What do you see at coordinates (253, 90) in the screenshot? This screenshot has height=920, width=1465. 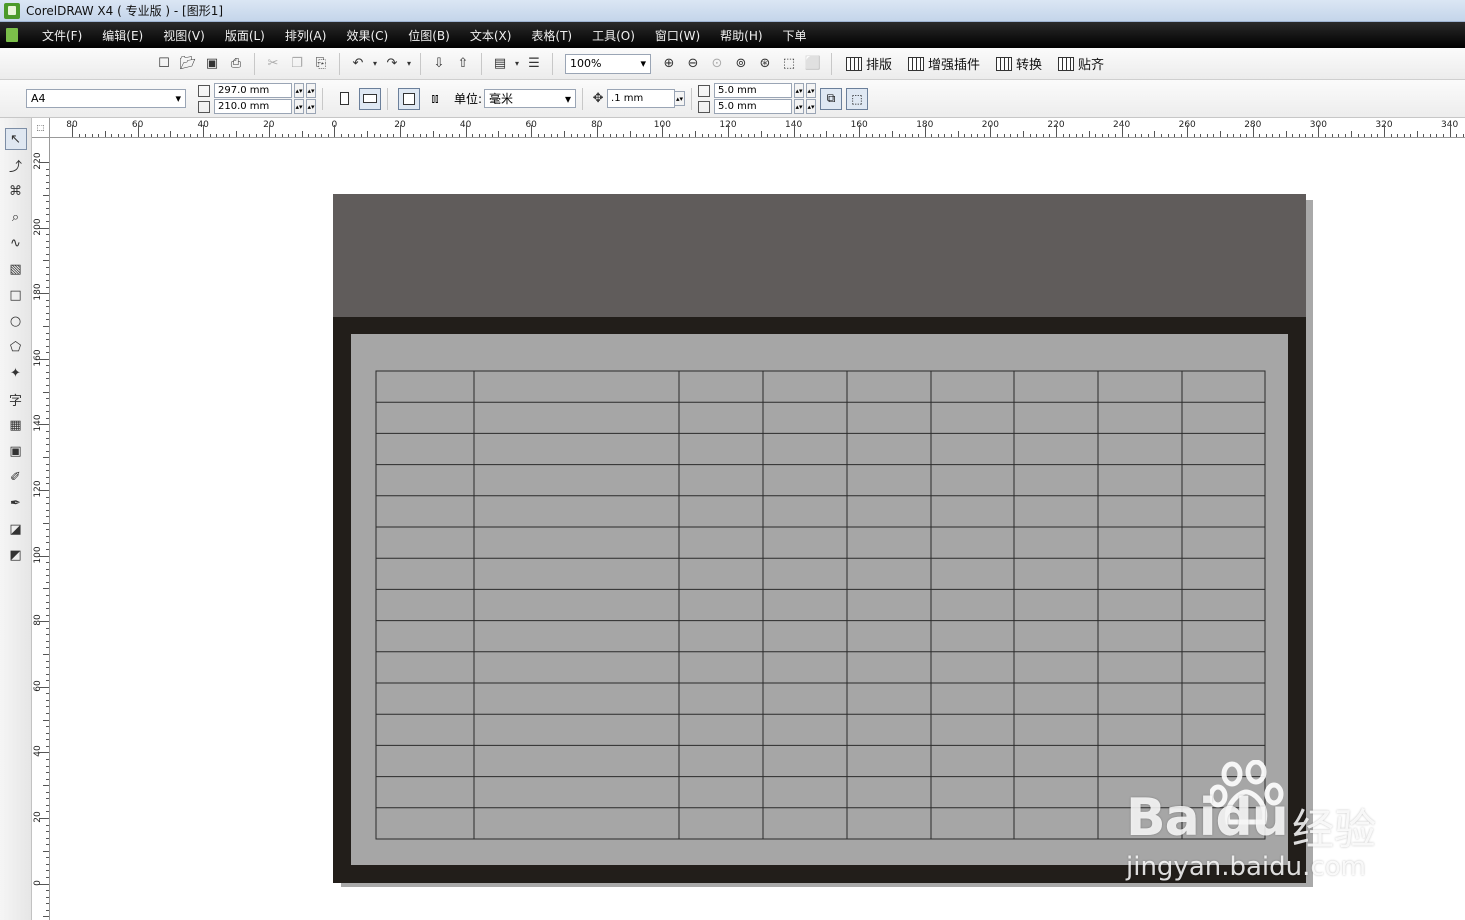 I see `page-width-field: 297.0 mm` at bounding box center [253, 90].